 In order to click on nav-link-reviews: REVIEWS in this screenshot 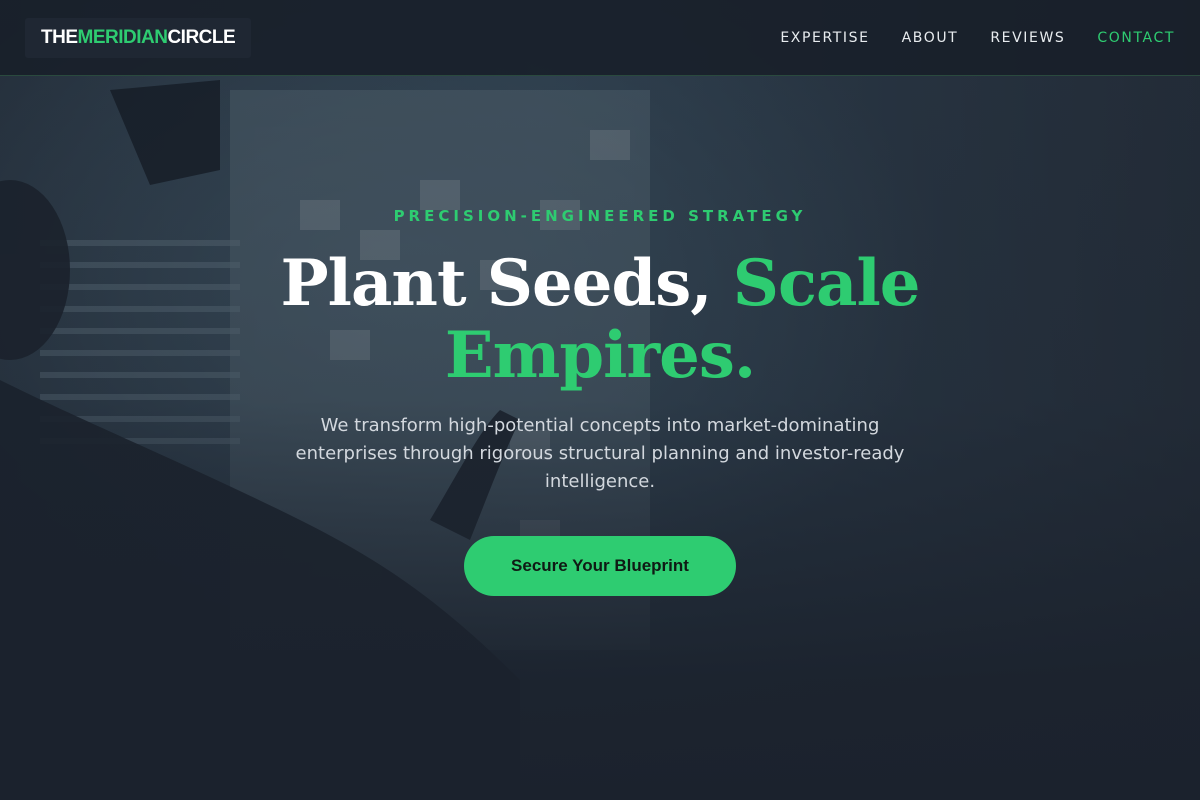, I will do `click(1027, 38)`.